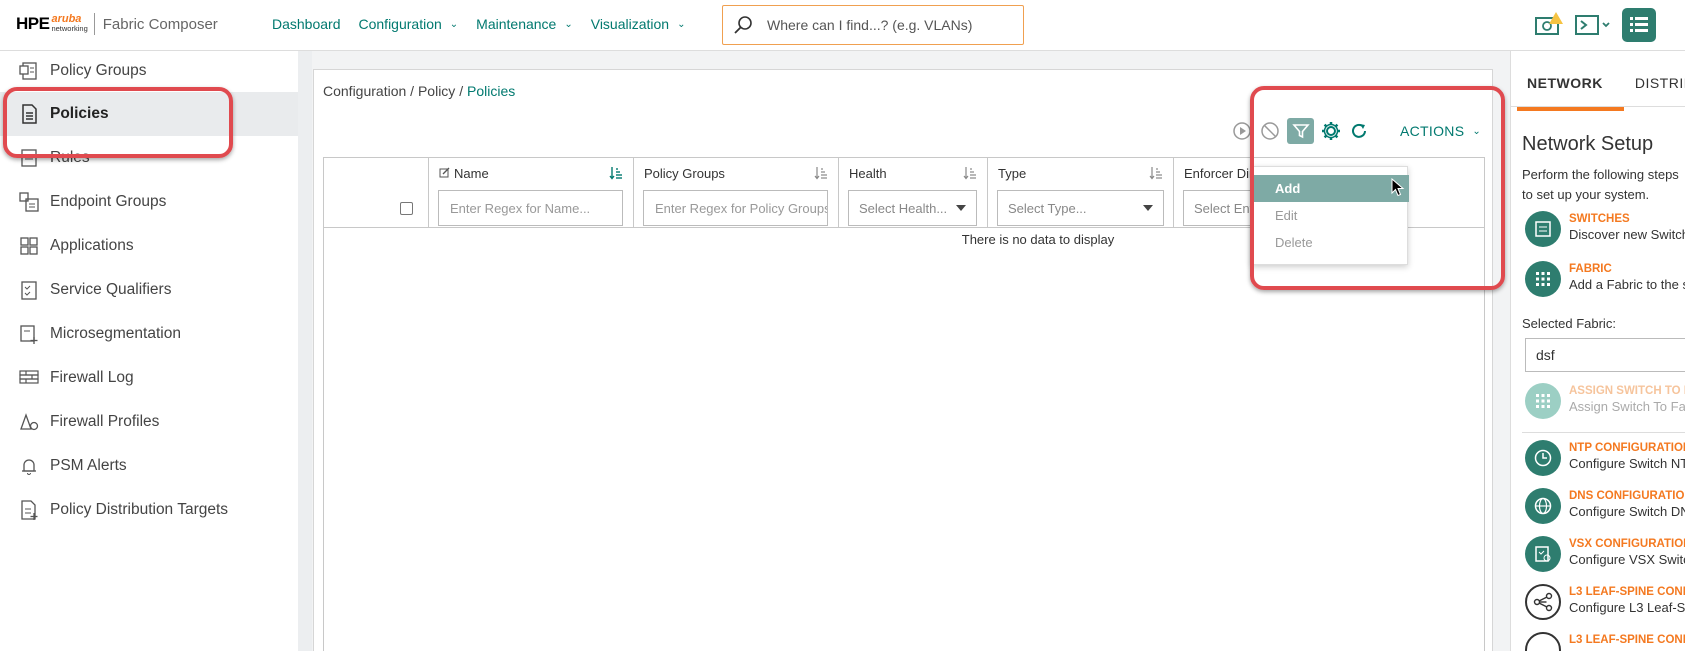 The width and height of the screenshot is (1685, 651). Describe the element at coordinates (1543, 458) in the screenshot. I see `clock-icon` at that location.